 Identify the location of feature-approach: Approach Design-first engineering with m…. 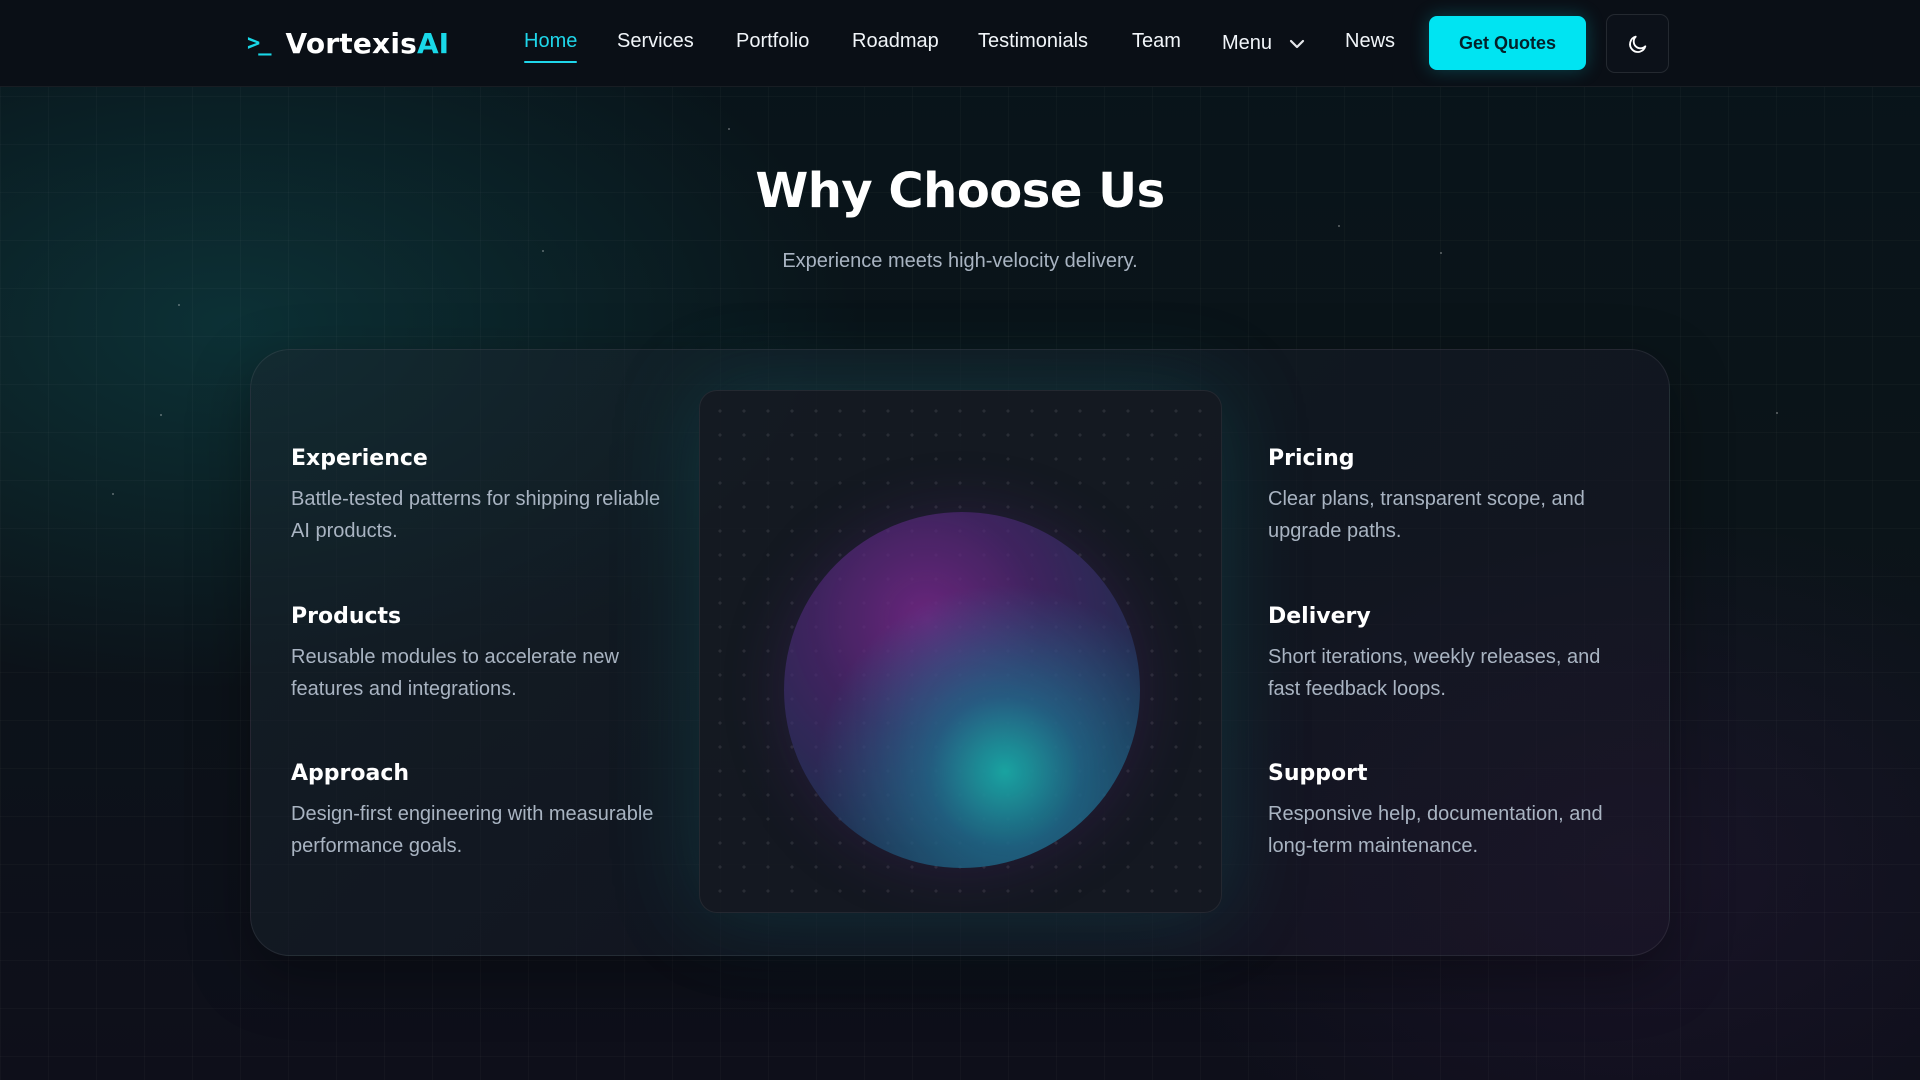
(481, 811).